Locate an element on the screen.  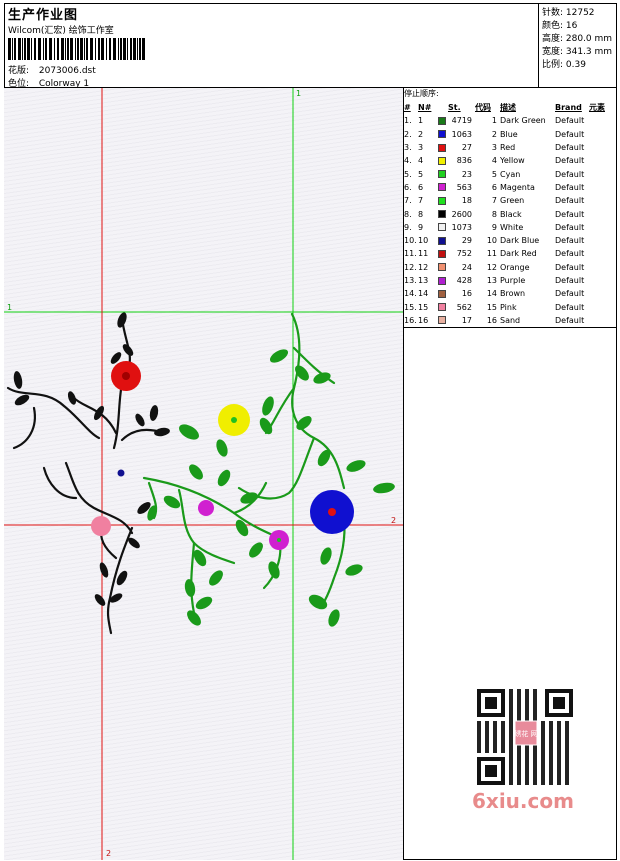
row-needle: 13 is located at coordinates (423, 280).